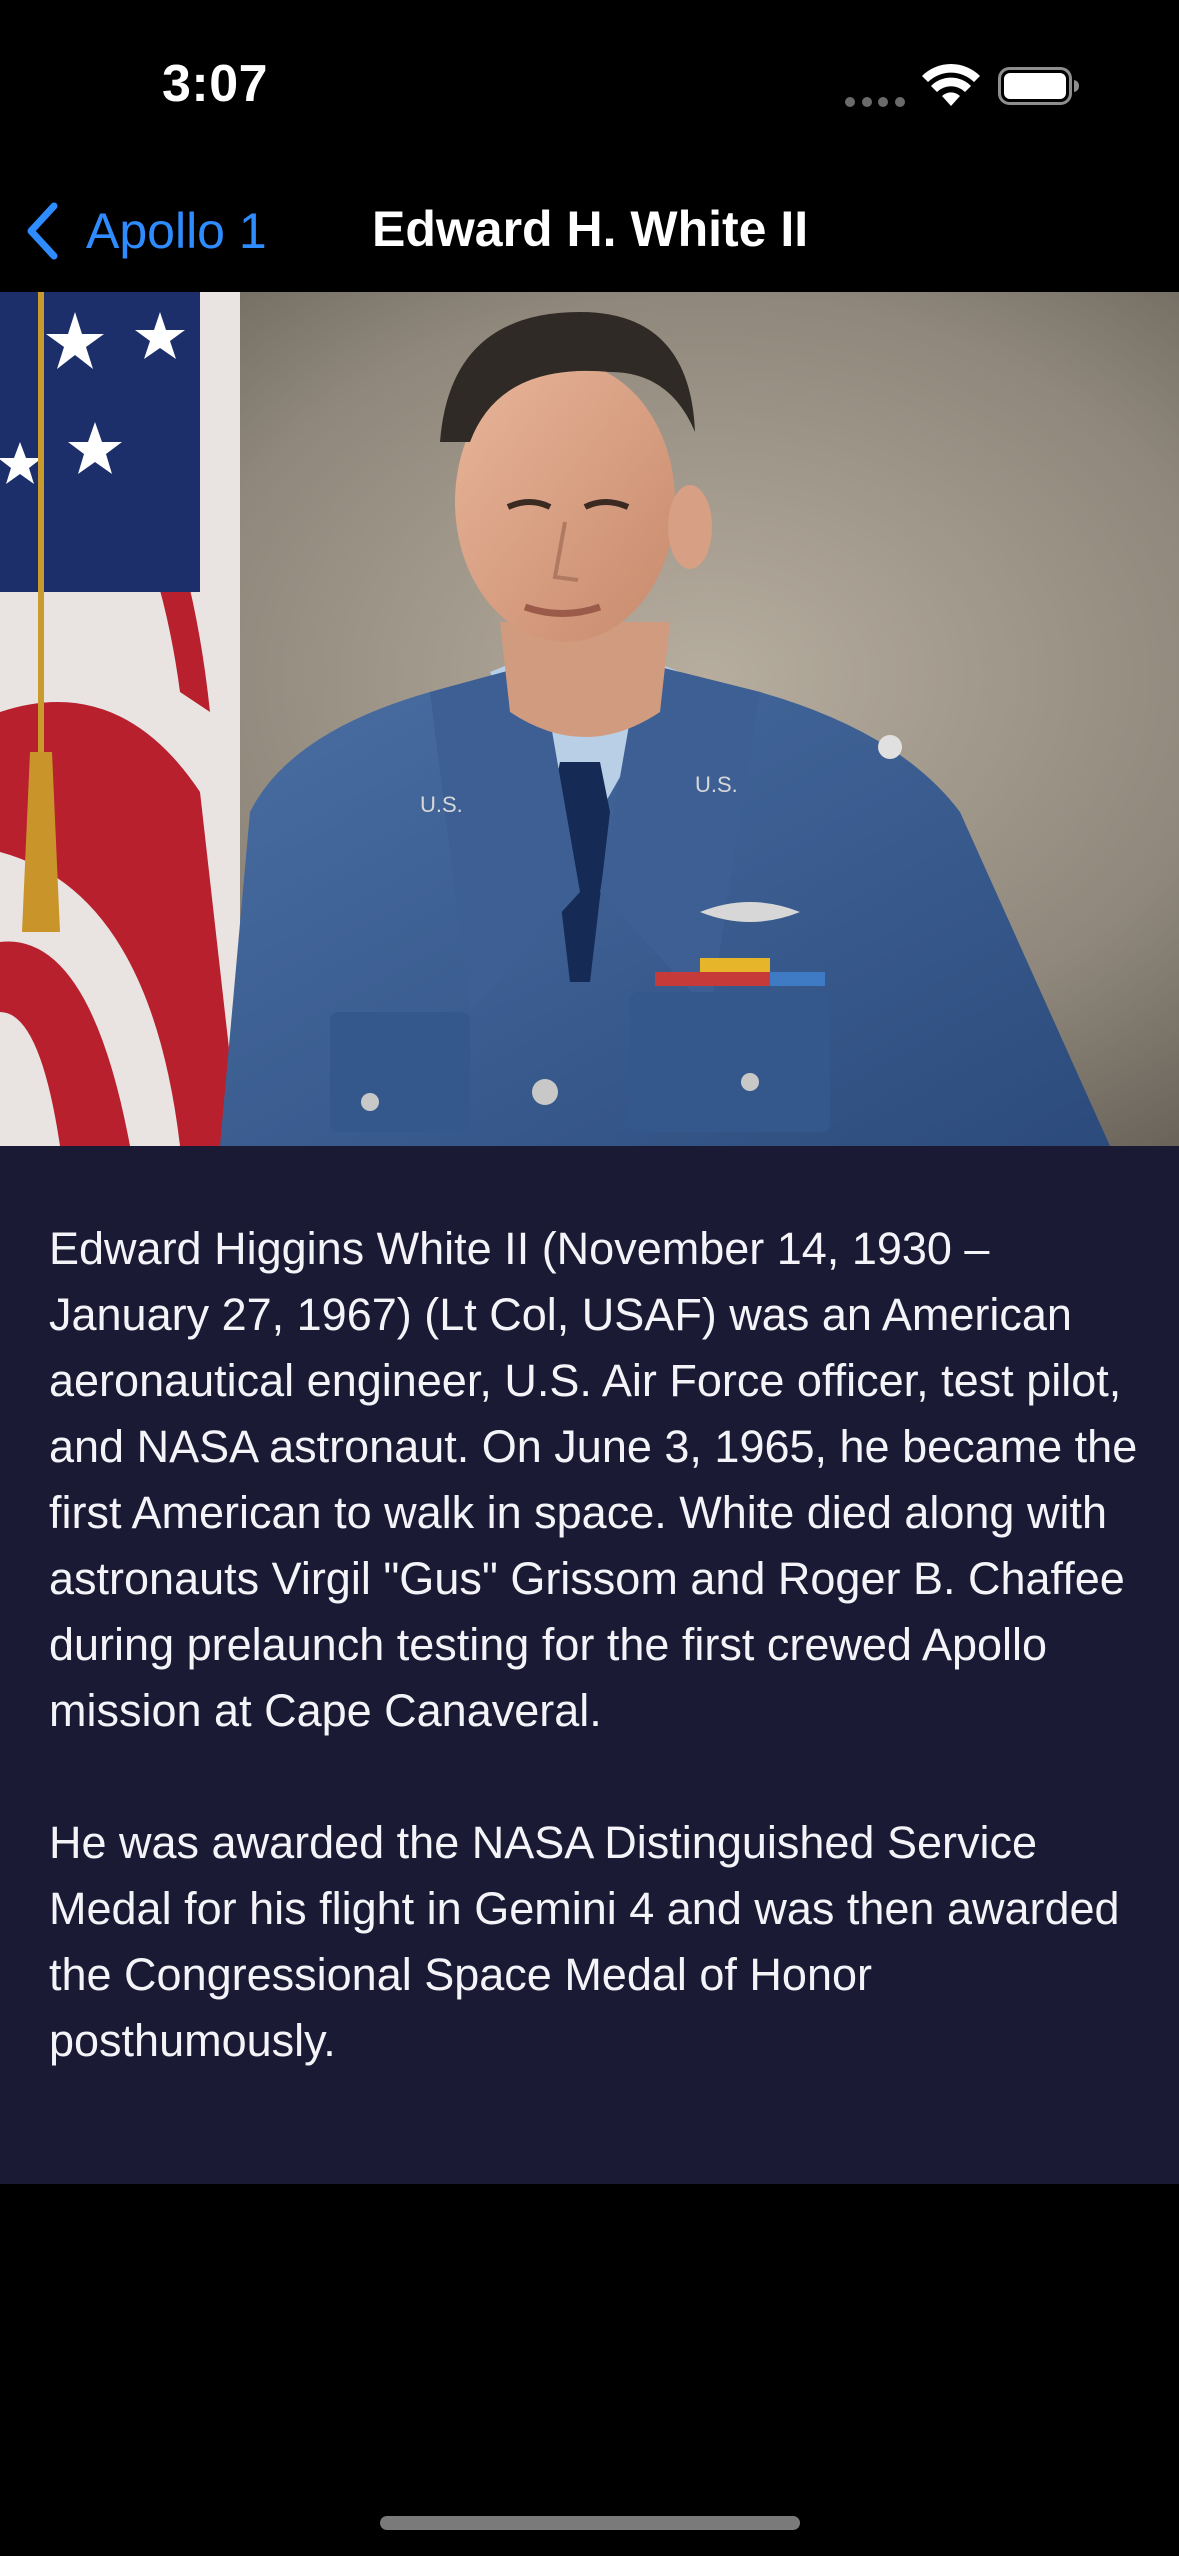 This screenshot has height=2556, width=1179. What do you see at coordinates (1038, 86) in the screenshot?
I see `battery-icon` at bounding box center [1038, 86].